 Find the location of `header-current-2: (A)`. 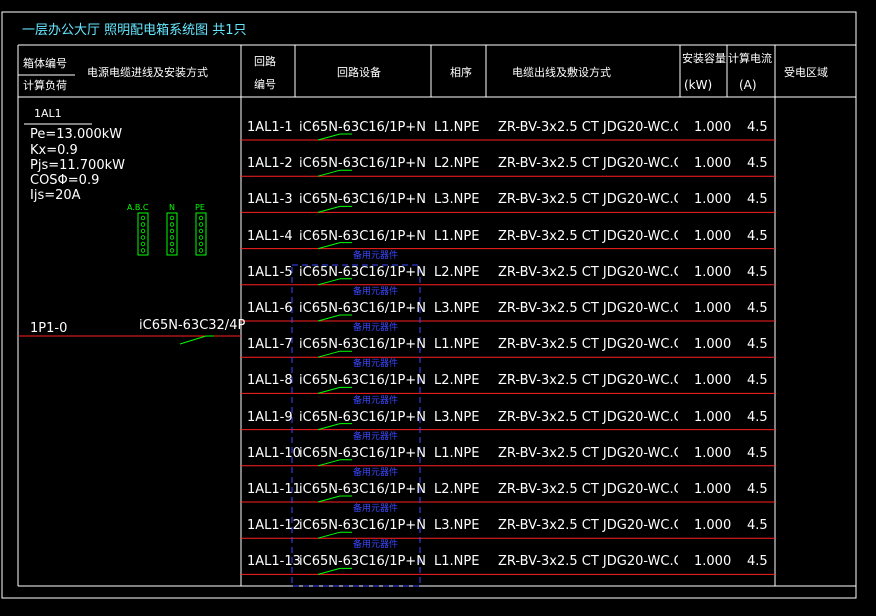

header-current-2: (A) is located at coordinates (748, 85).